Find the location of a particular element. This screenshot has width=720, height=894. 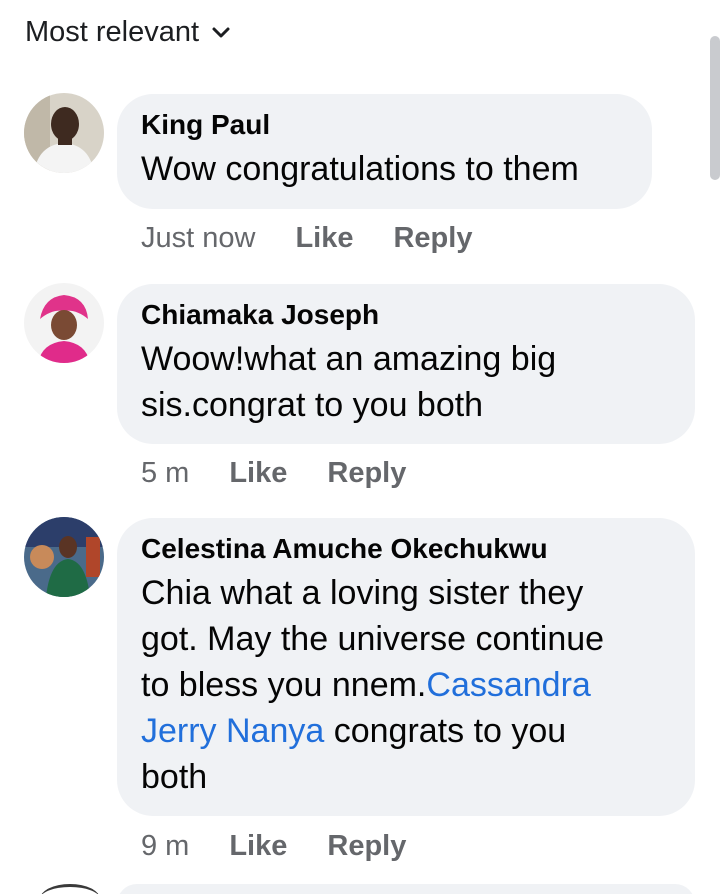

sort-dropdown: Most relevant is located at coordinates (128, 32).